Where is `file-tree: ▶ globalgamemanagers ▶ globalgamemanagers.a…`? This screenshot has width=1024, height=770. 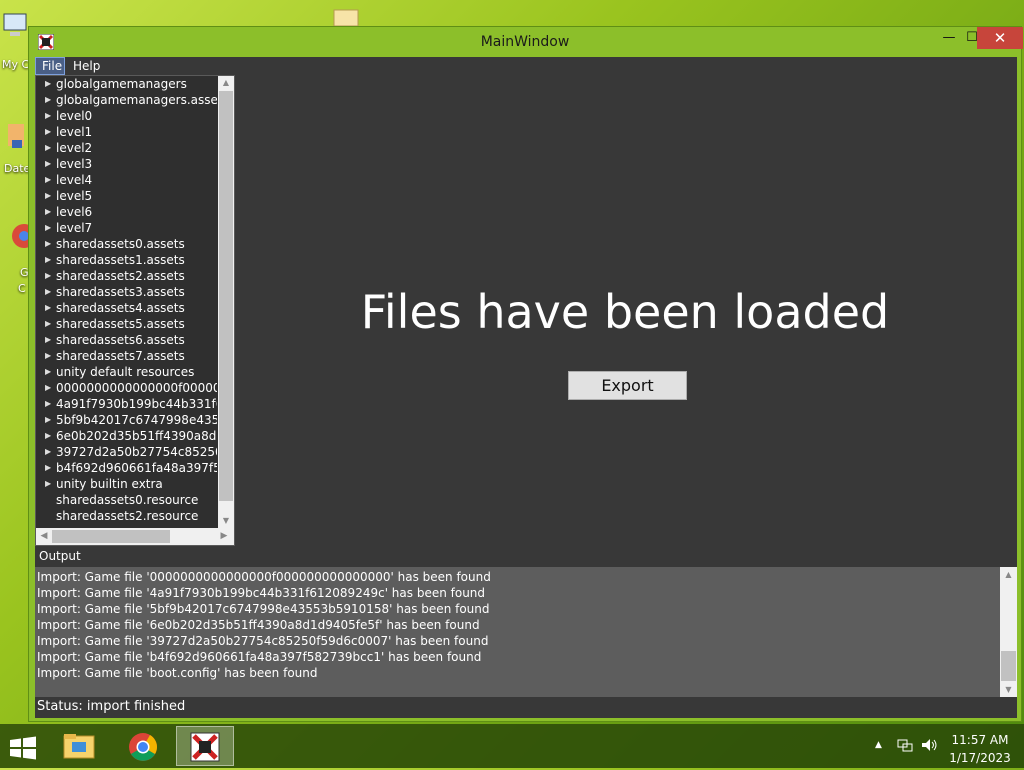 file-tree: ▶ globalgamemanagers ▶ globalgamemanagers.a… is located at coordinates (126, 302).